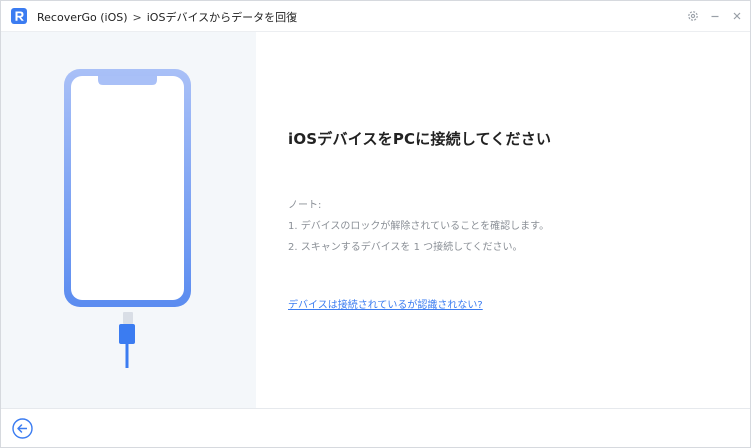 This screenshot has height=448, width=751. Describe the element at coordinates (305, 205) in the screenshot. I see `notes-title: ノート:` at that location.